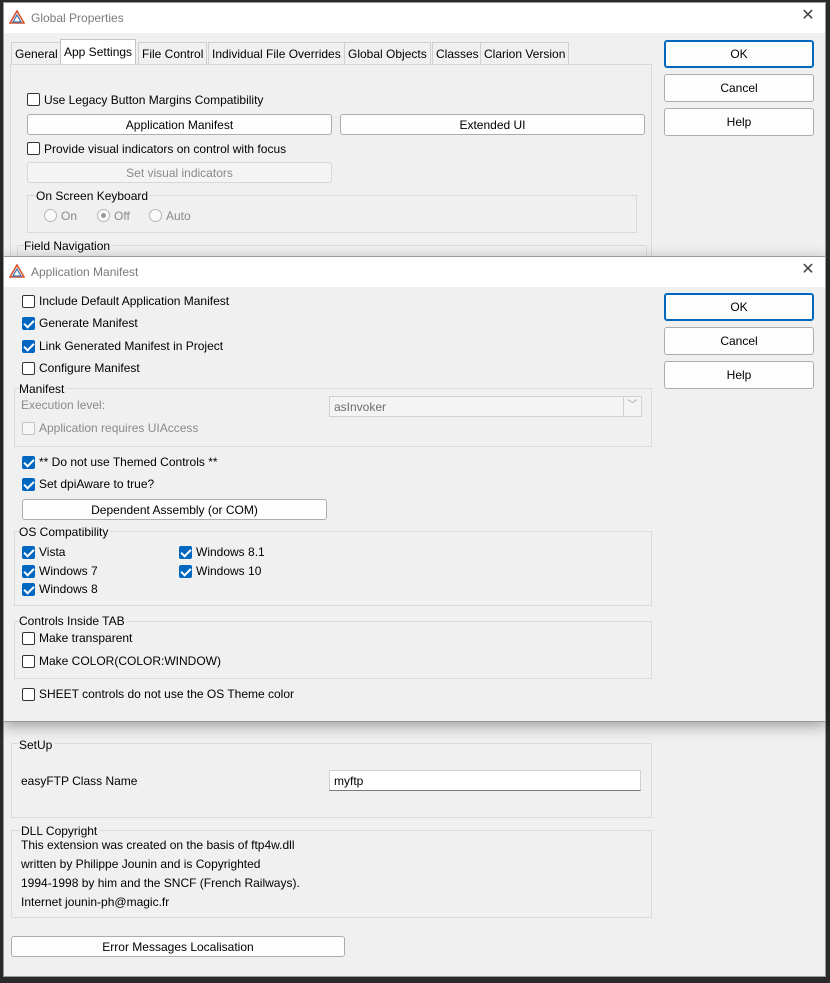 The image size is (830, 983). I want to click on extended-ui-button: Extended UI, so click(492, 124).